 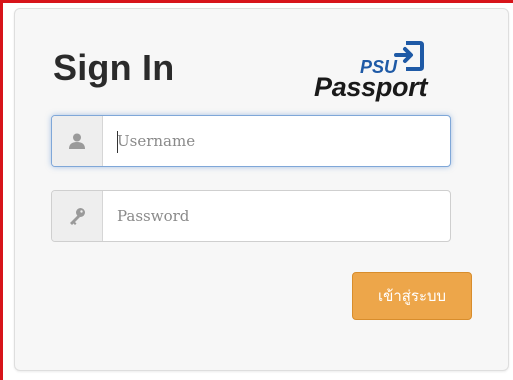 I want to click on username-addon, so click(x=77, y=141).